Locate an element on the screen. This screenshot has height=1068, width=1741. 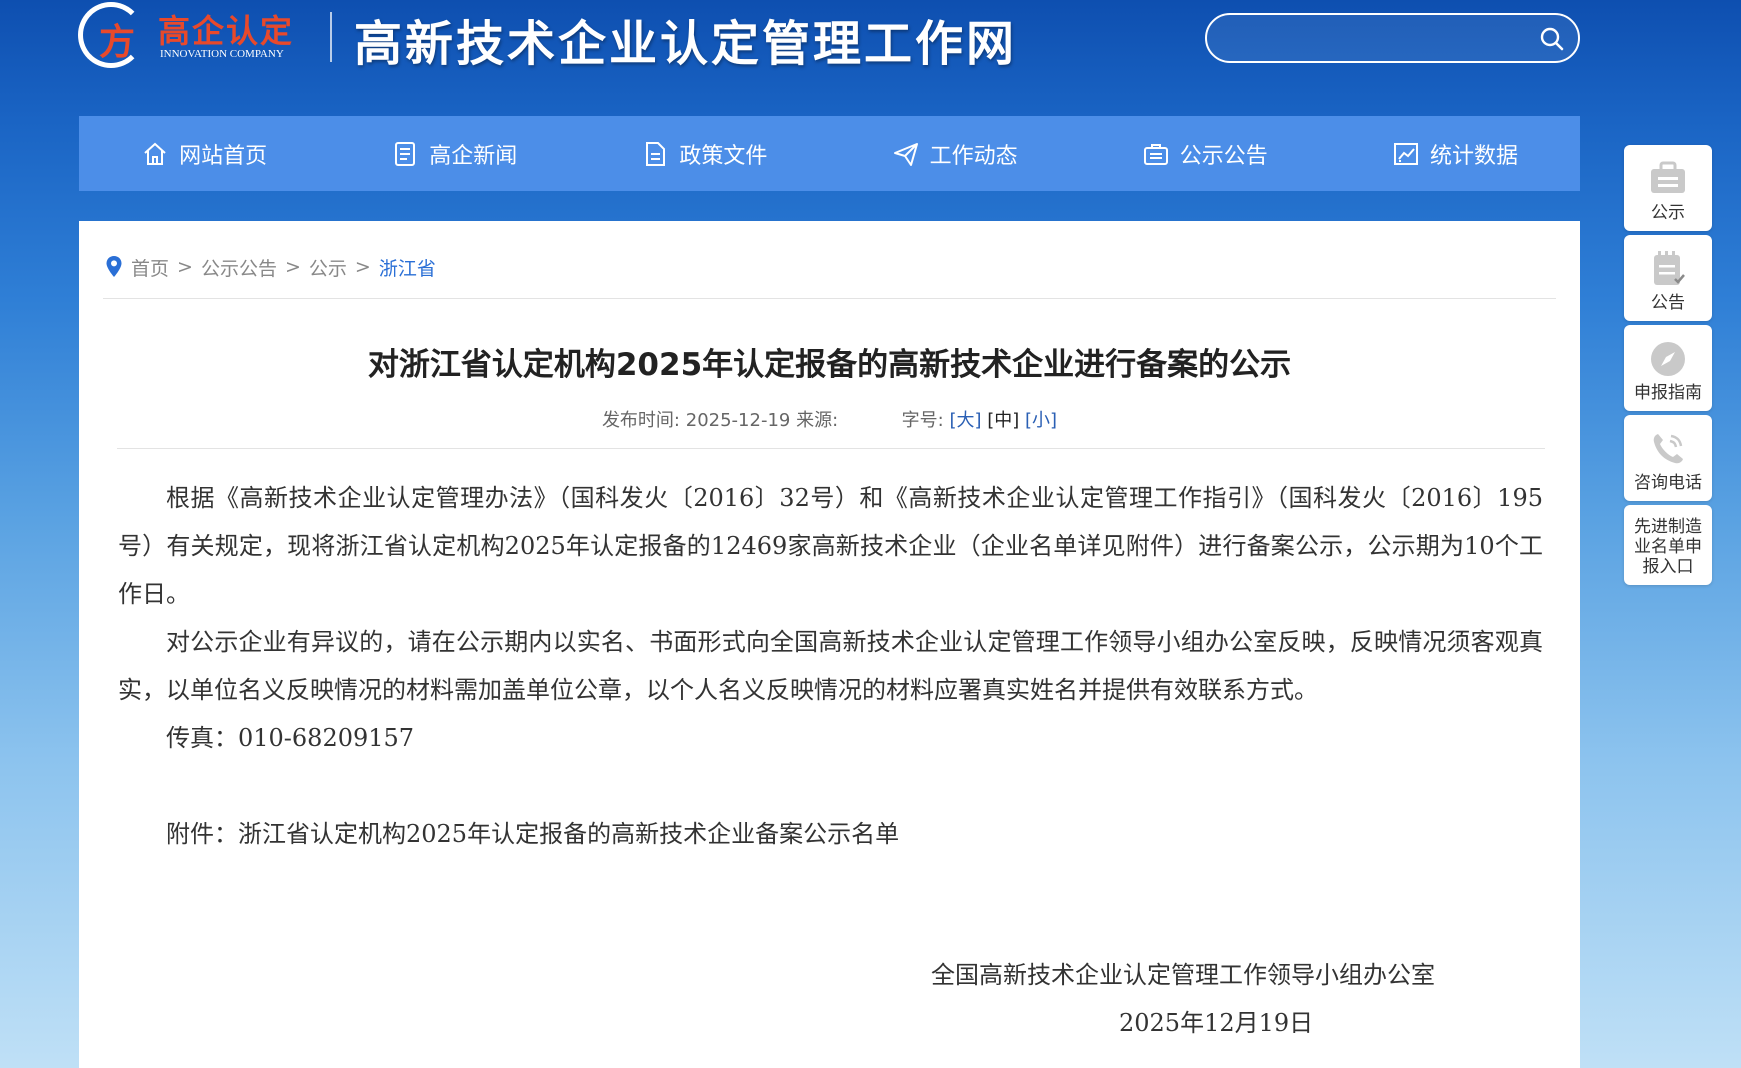
main-nav: 网站首页 高企新闻 政策文件 工作动态 公示公告 统计数据 is located at coordinates (829, 153).